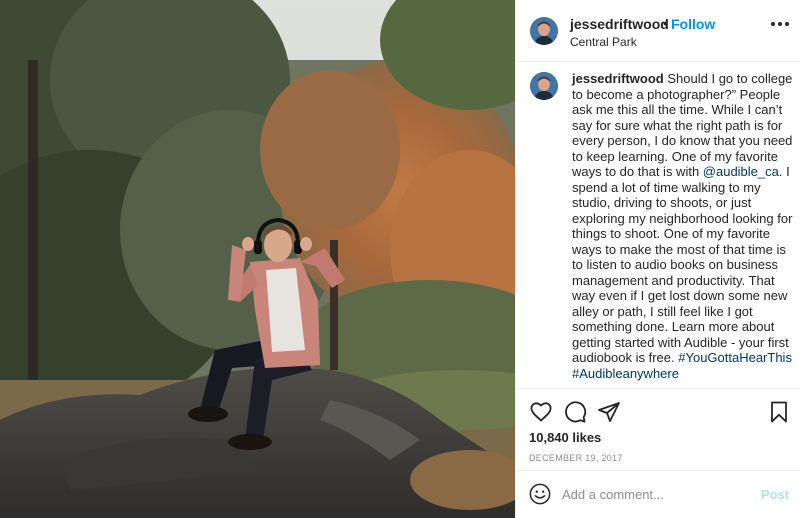 The image size is (800, 518). What do you see at coordinates (540, 494) in the screenshot?
I see `emoji-icon` at bounding box center [540, 494].